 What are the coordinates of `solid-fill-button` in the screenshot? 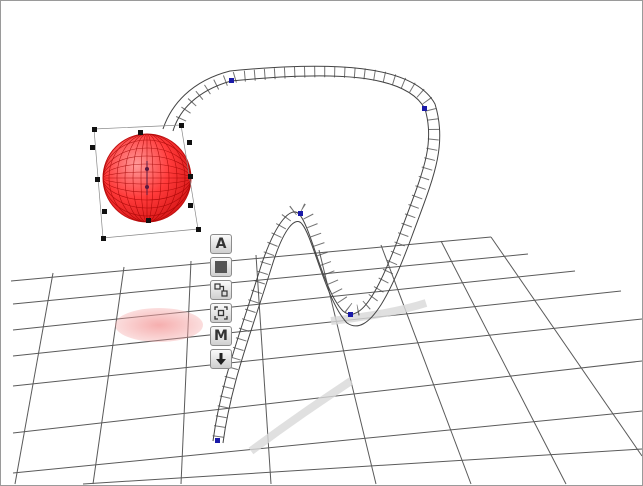 It's located at (221, 267).